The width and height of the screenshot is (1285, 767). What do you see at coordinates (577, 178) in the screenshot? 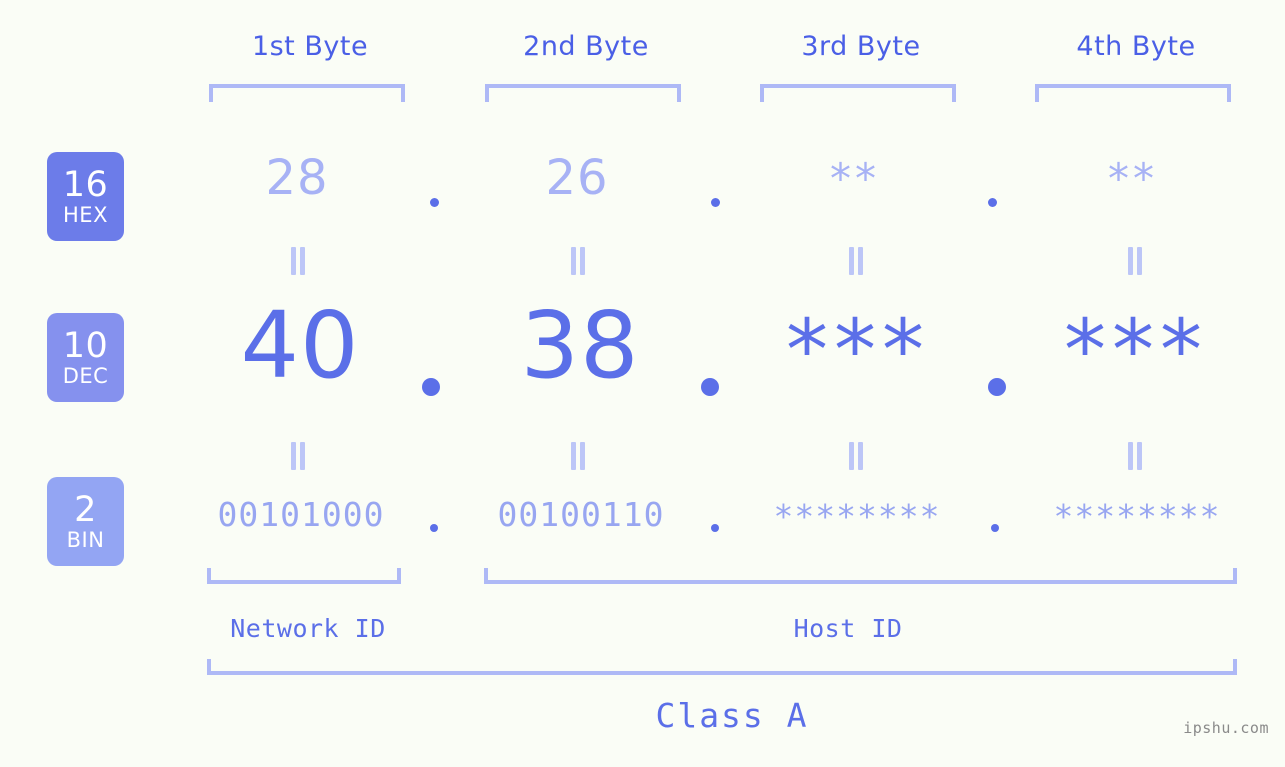
I see `hex-byte-2: 26` at bounding box center [577, 178].